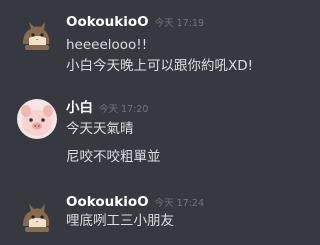 The image size is (320, 245). I want to click on message-text: heeeelooo!!, so click(107, 45).